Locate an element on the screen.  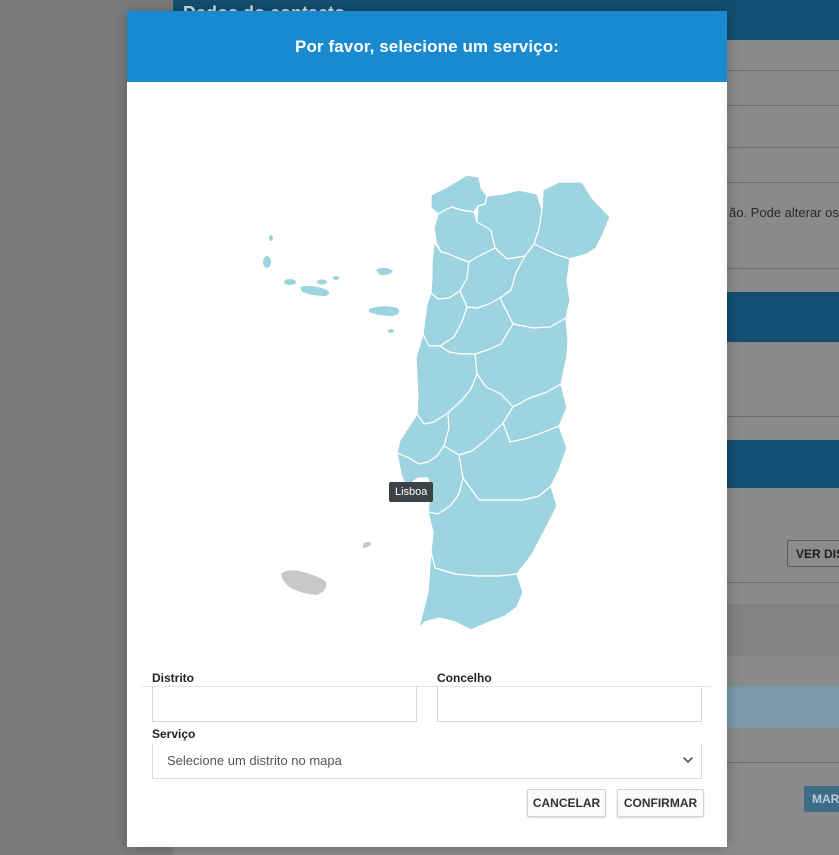
map-tooltip: Lisboa is located at coordinates (411, 492).